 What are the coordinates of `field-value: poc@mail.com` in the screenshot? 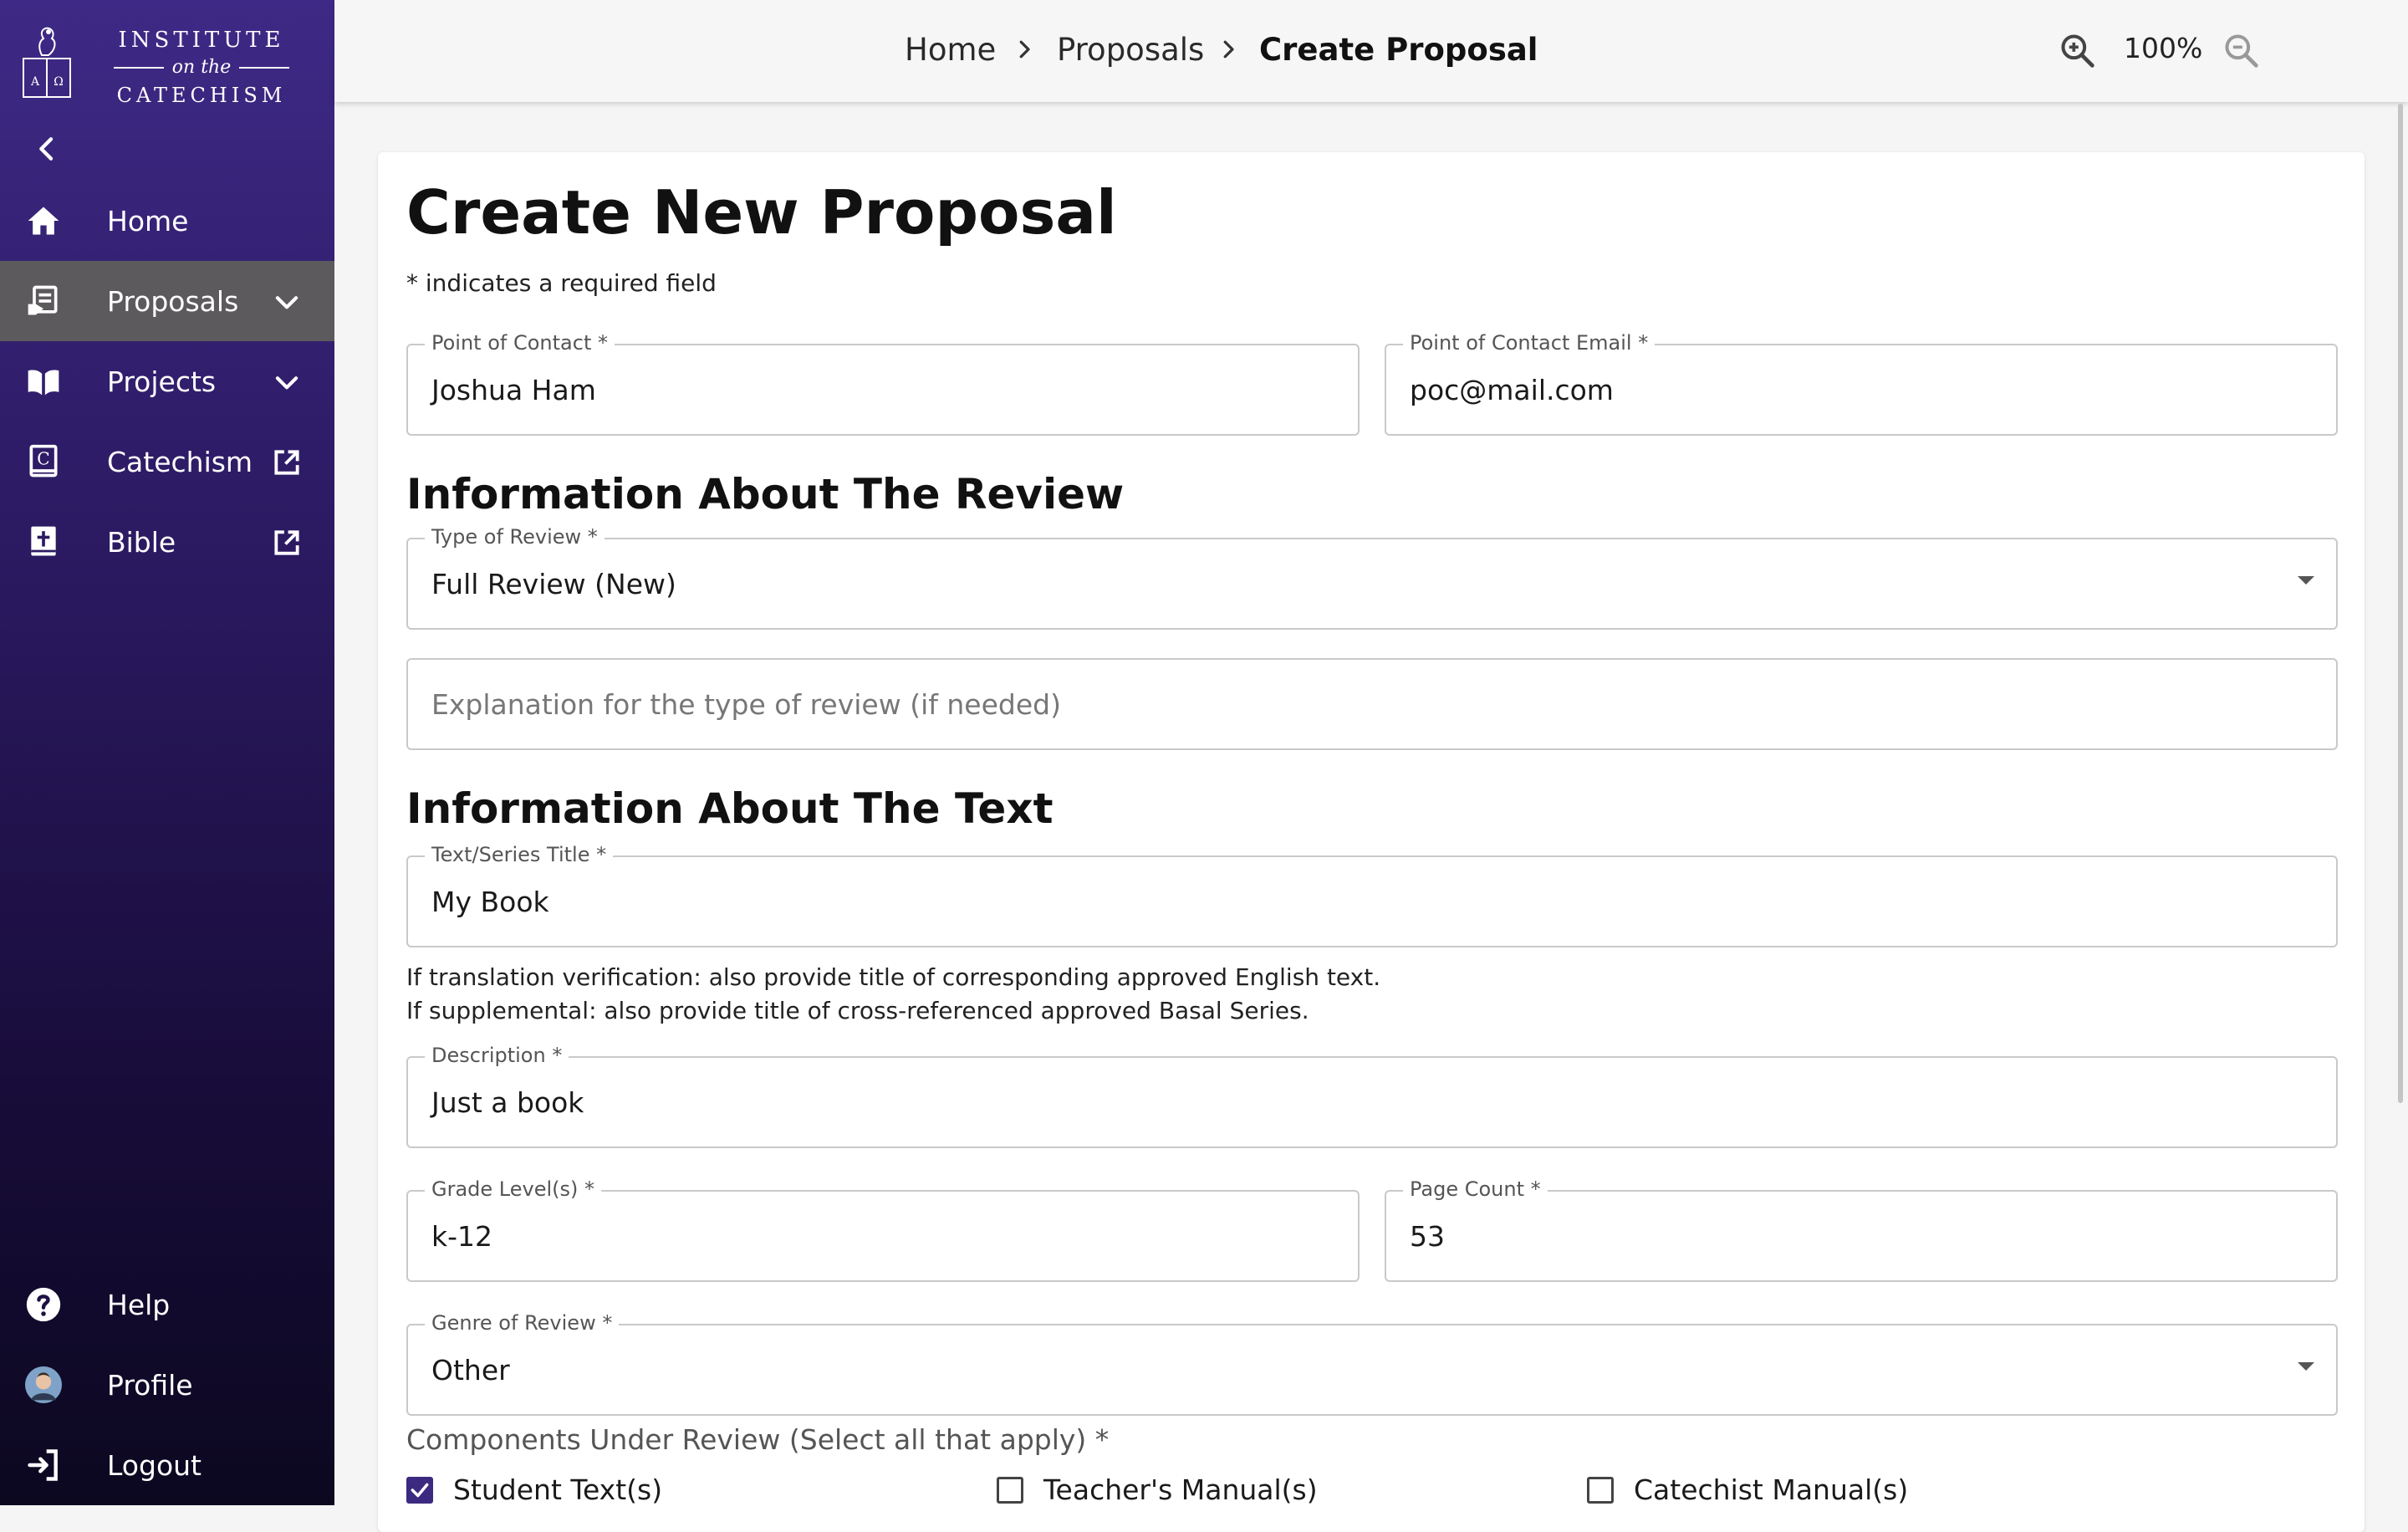 It's located at (1512, 390).